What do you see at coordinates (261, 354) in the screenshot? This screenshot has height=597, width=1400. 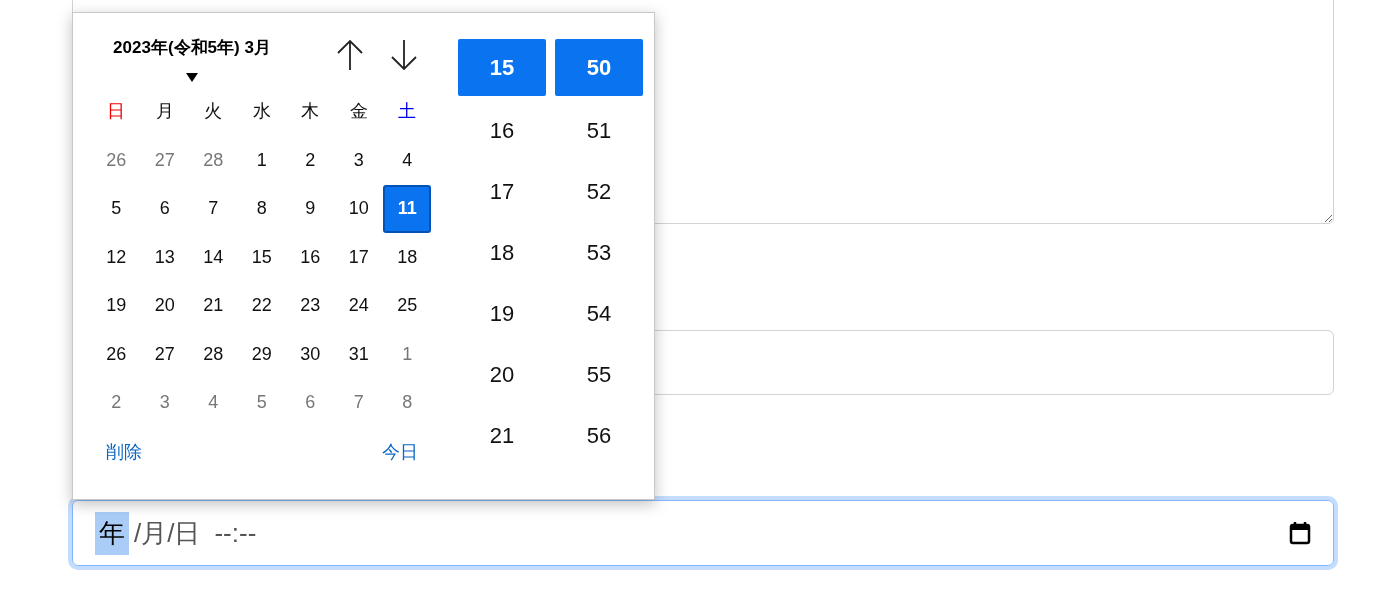 I see `day-cell: 29` at bounding box center [261, 354].